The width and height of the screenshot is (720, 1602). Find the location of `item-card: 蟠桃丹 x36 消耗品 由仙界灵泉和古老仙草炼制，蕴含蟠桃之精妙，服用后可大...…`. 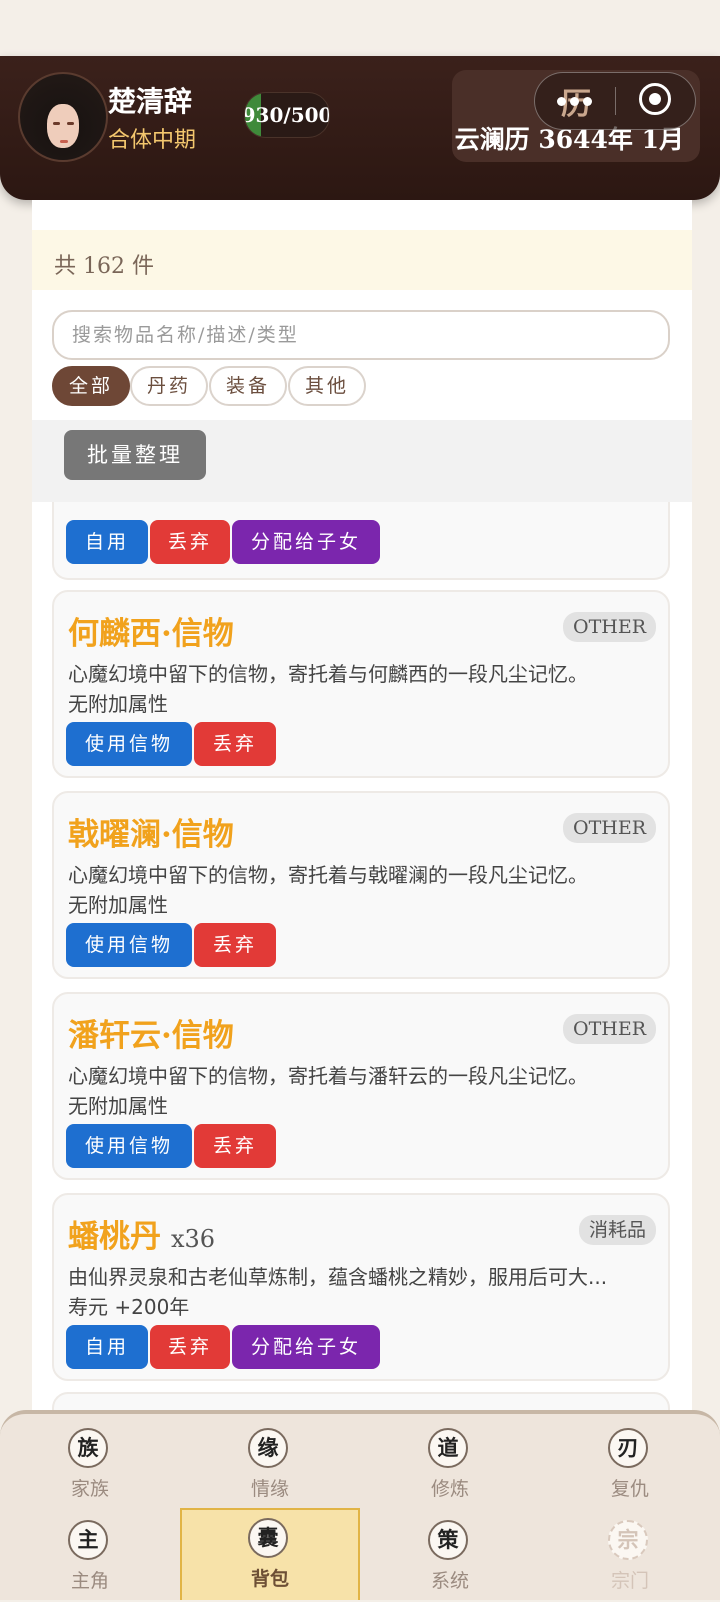

item-card: 蟠桃丹 x36 消耗品 由仙界灵泉和古老仙草炼制，蕴含蟠桃之精妙，服用后可大...… is located at coordinates (361, 1287).